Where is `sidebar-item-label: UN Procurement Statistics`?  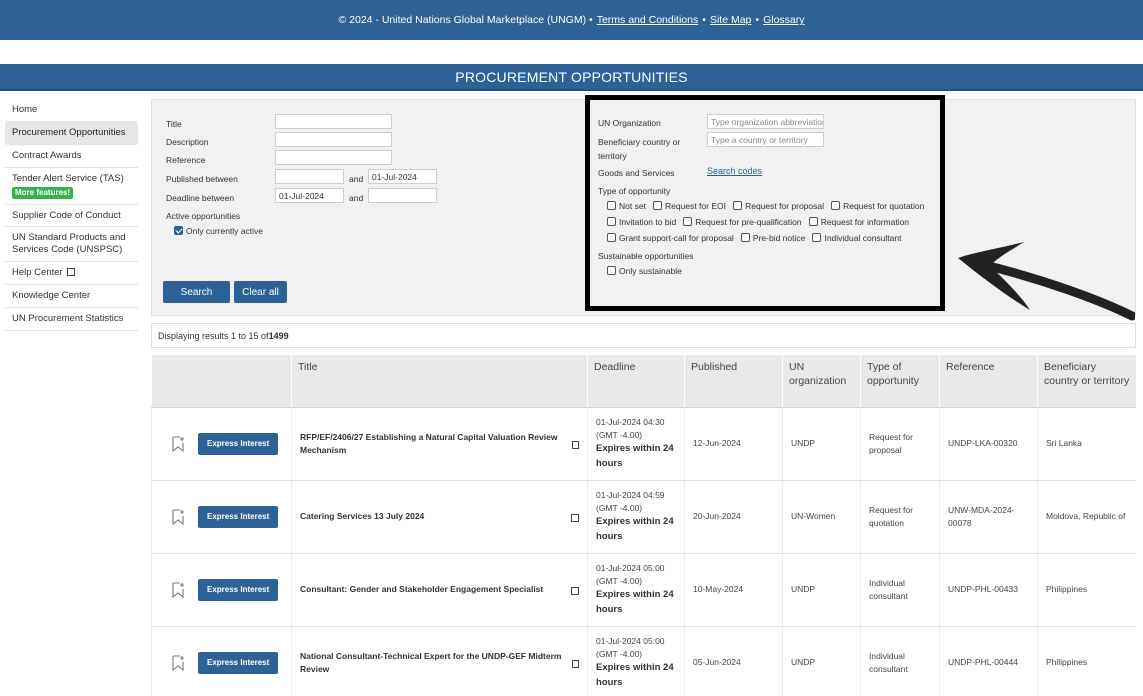 sidebar-item-label: UN Procurement Statistics is located at coordinates (68, 318).